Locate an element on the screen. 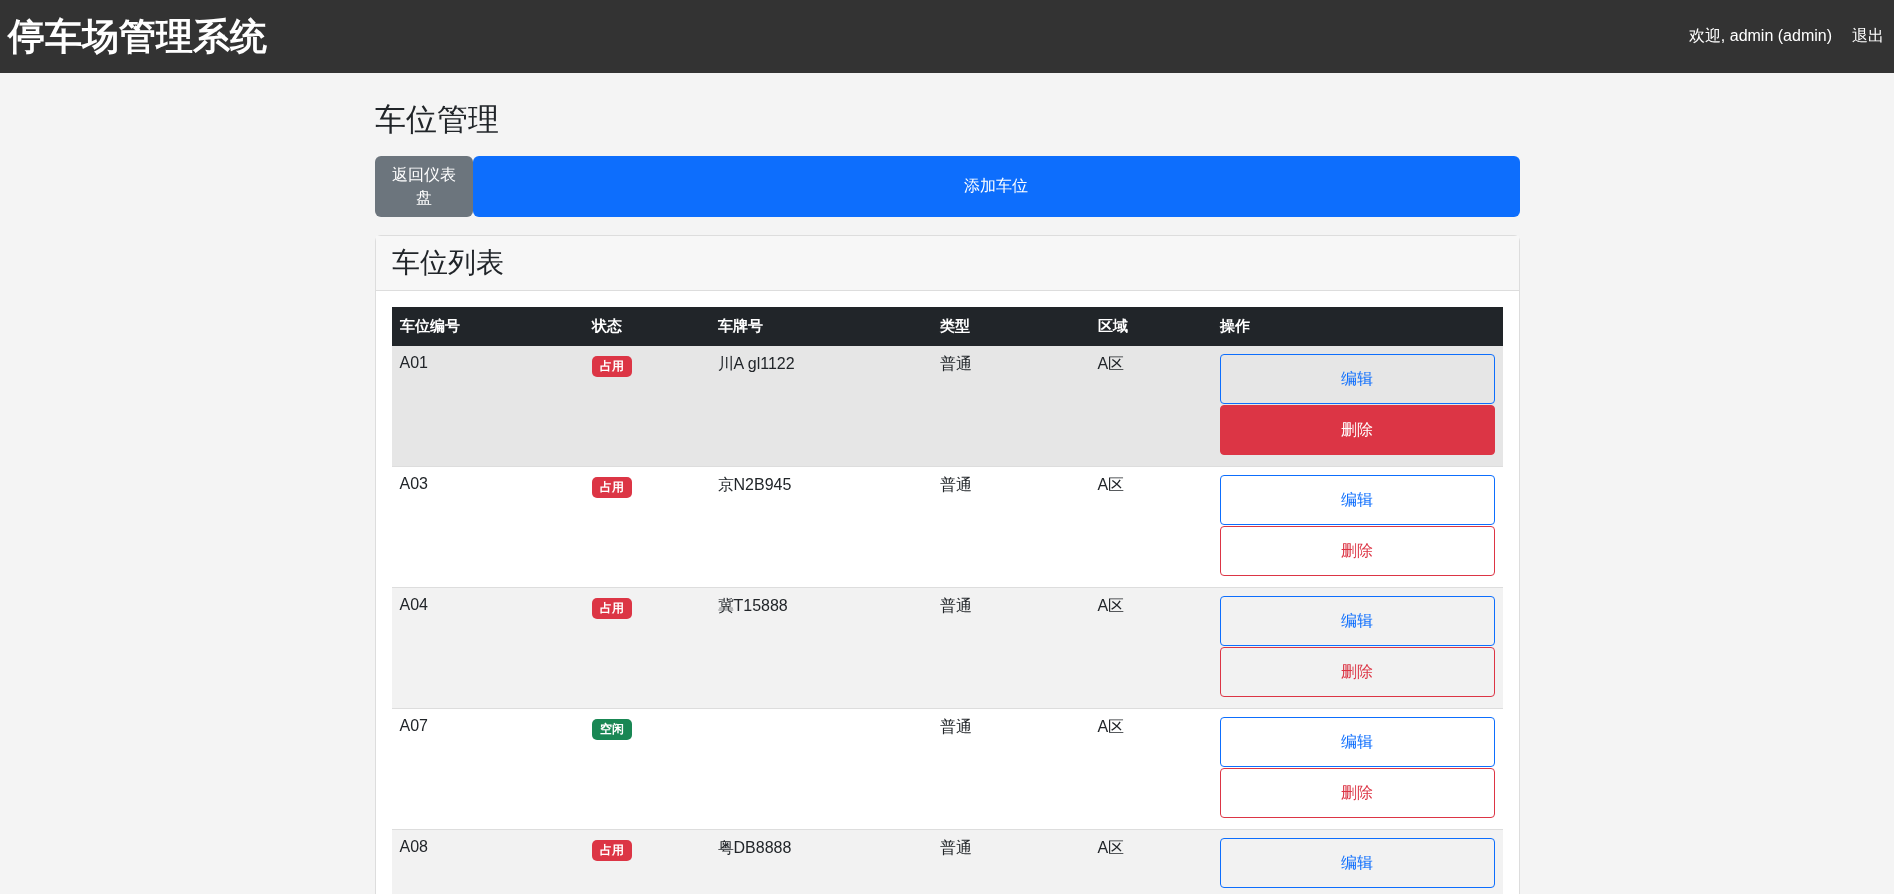  column-header: 状态 is located at coordinates (646, 326).